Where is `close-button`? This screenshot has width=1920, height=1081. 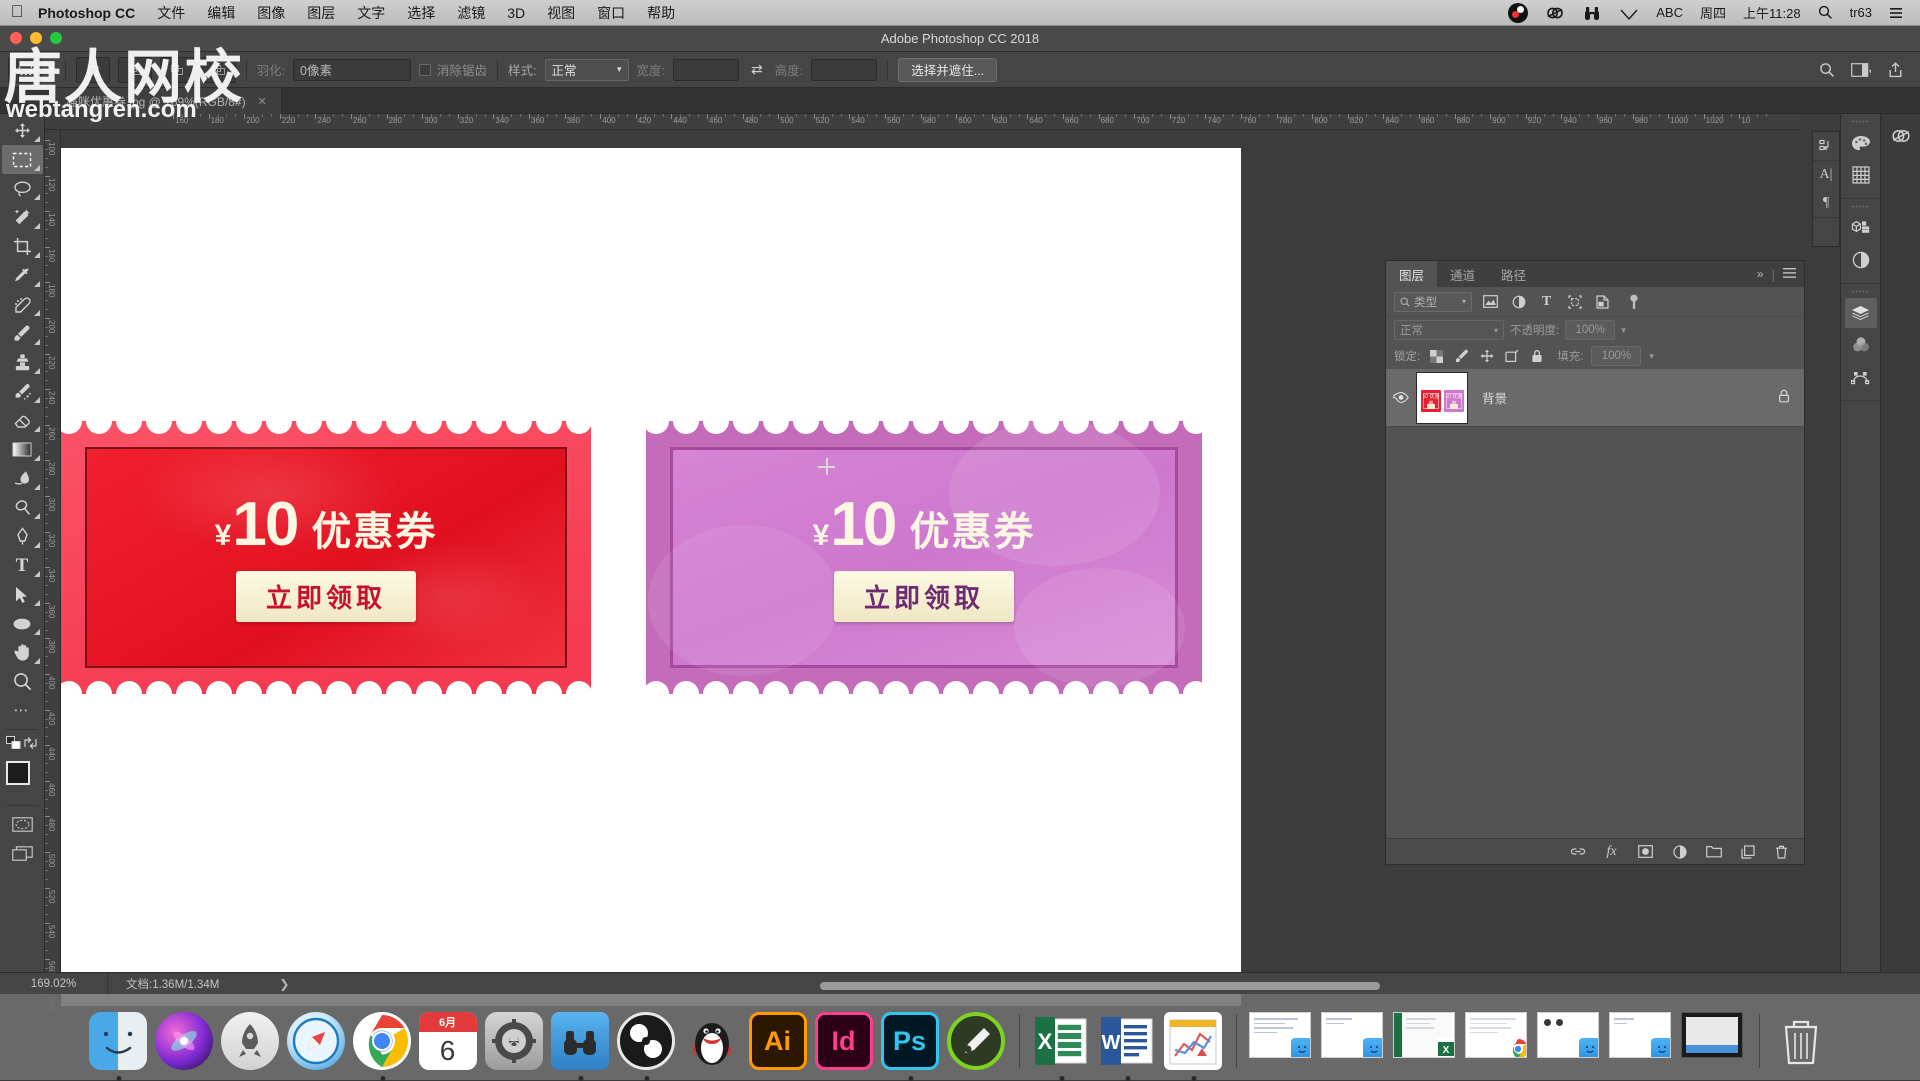 close-button is located at coordinates (16, 38).